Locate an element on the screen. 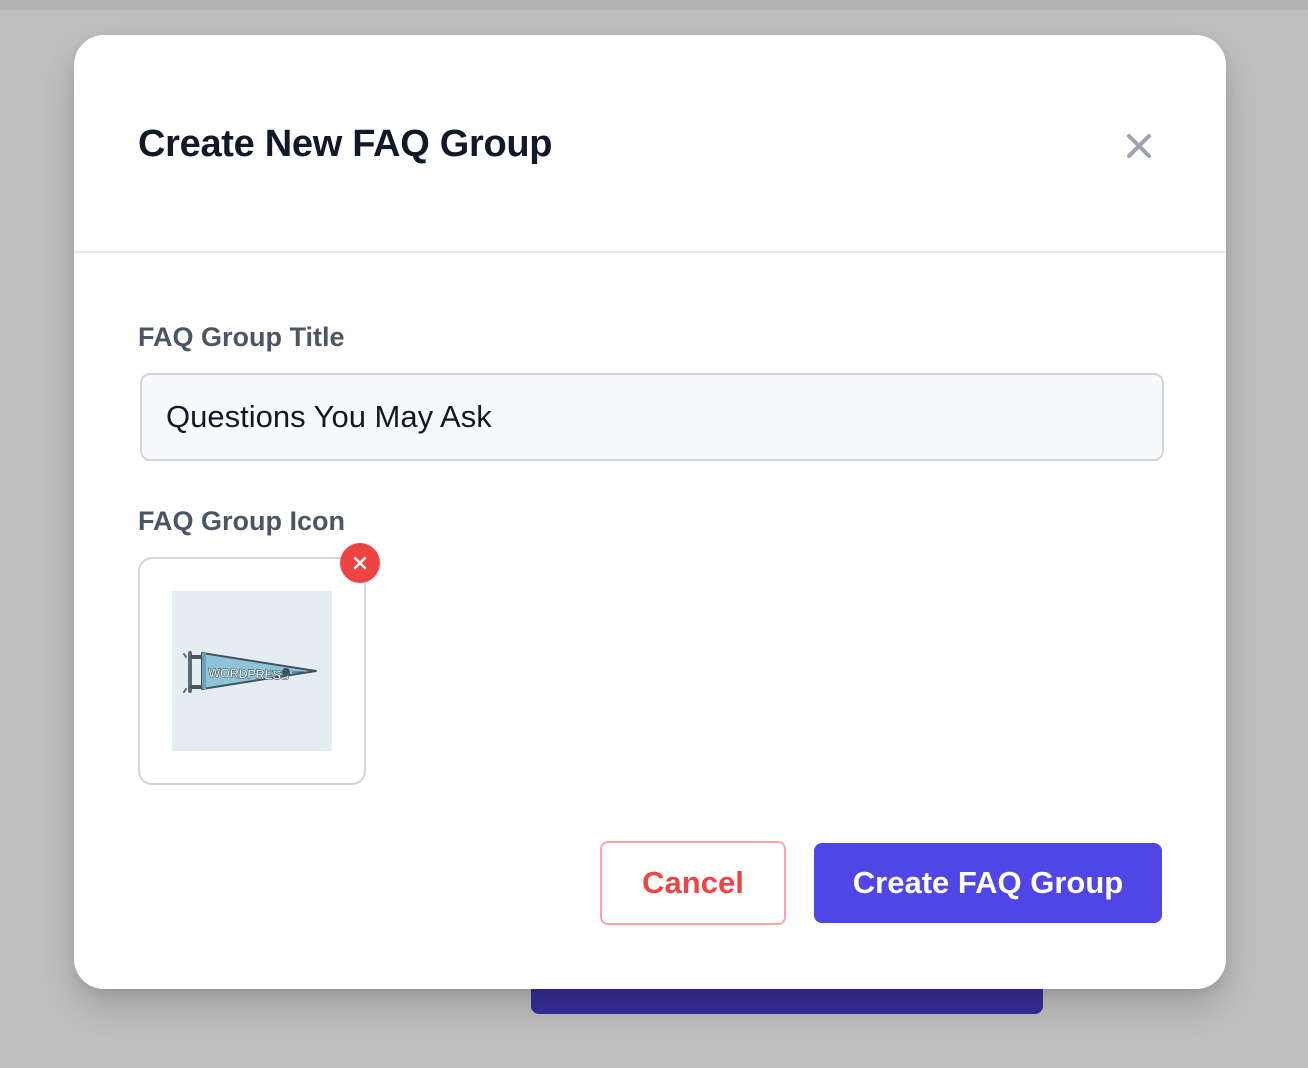 The image size is (1308, 1068). remove-icon-button is located at coordinates (360, 563).